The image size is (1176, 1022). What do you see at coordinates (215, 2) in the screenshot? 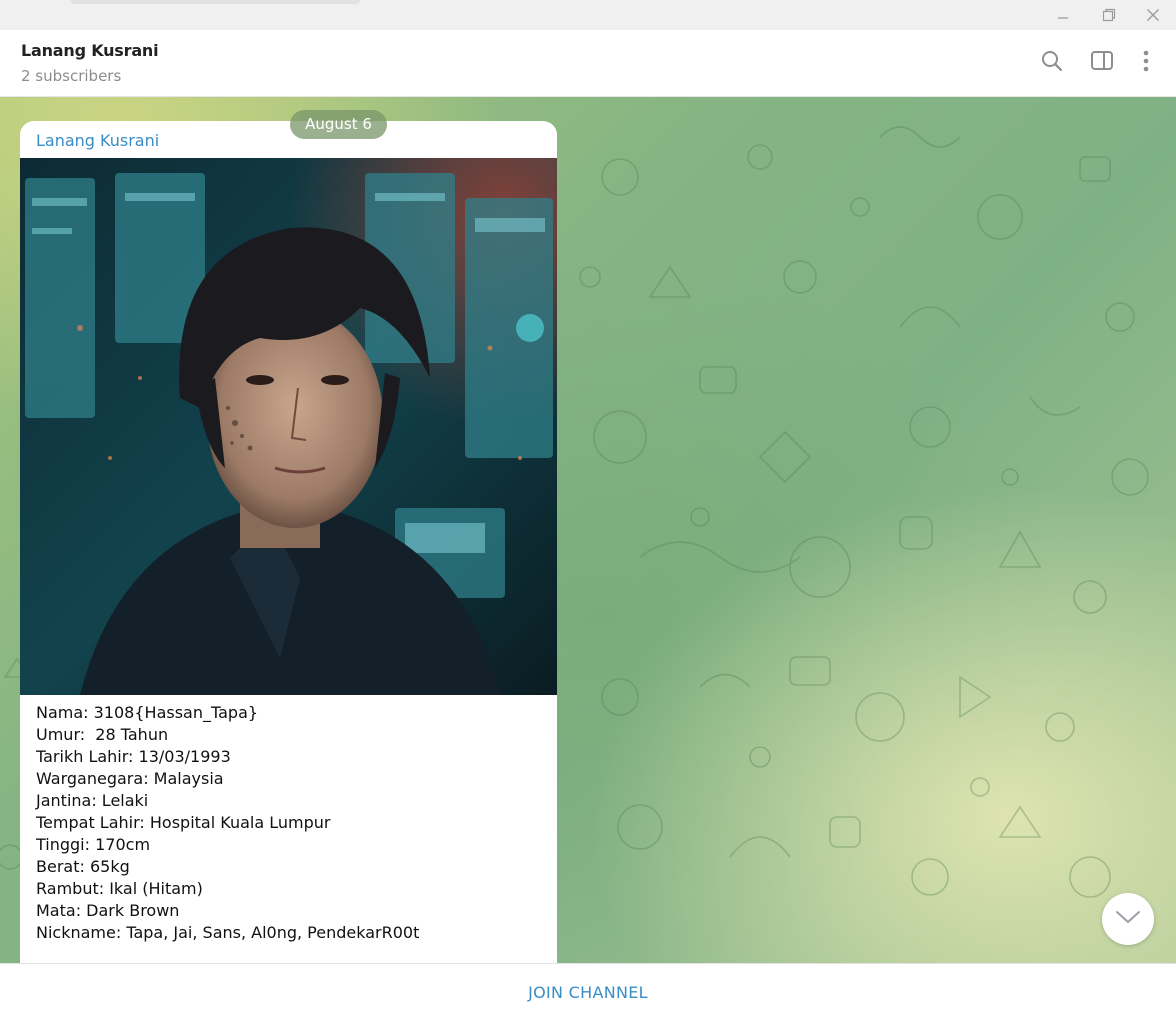
I see `titlebar-tab-shadow` at bounding box center [215, 2].